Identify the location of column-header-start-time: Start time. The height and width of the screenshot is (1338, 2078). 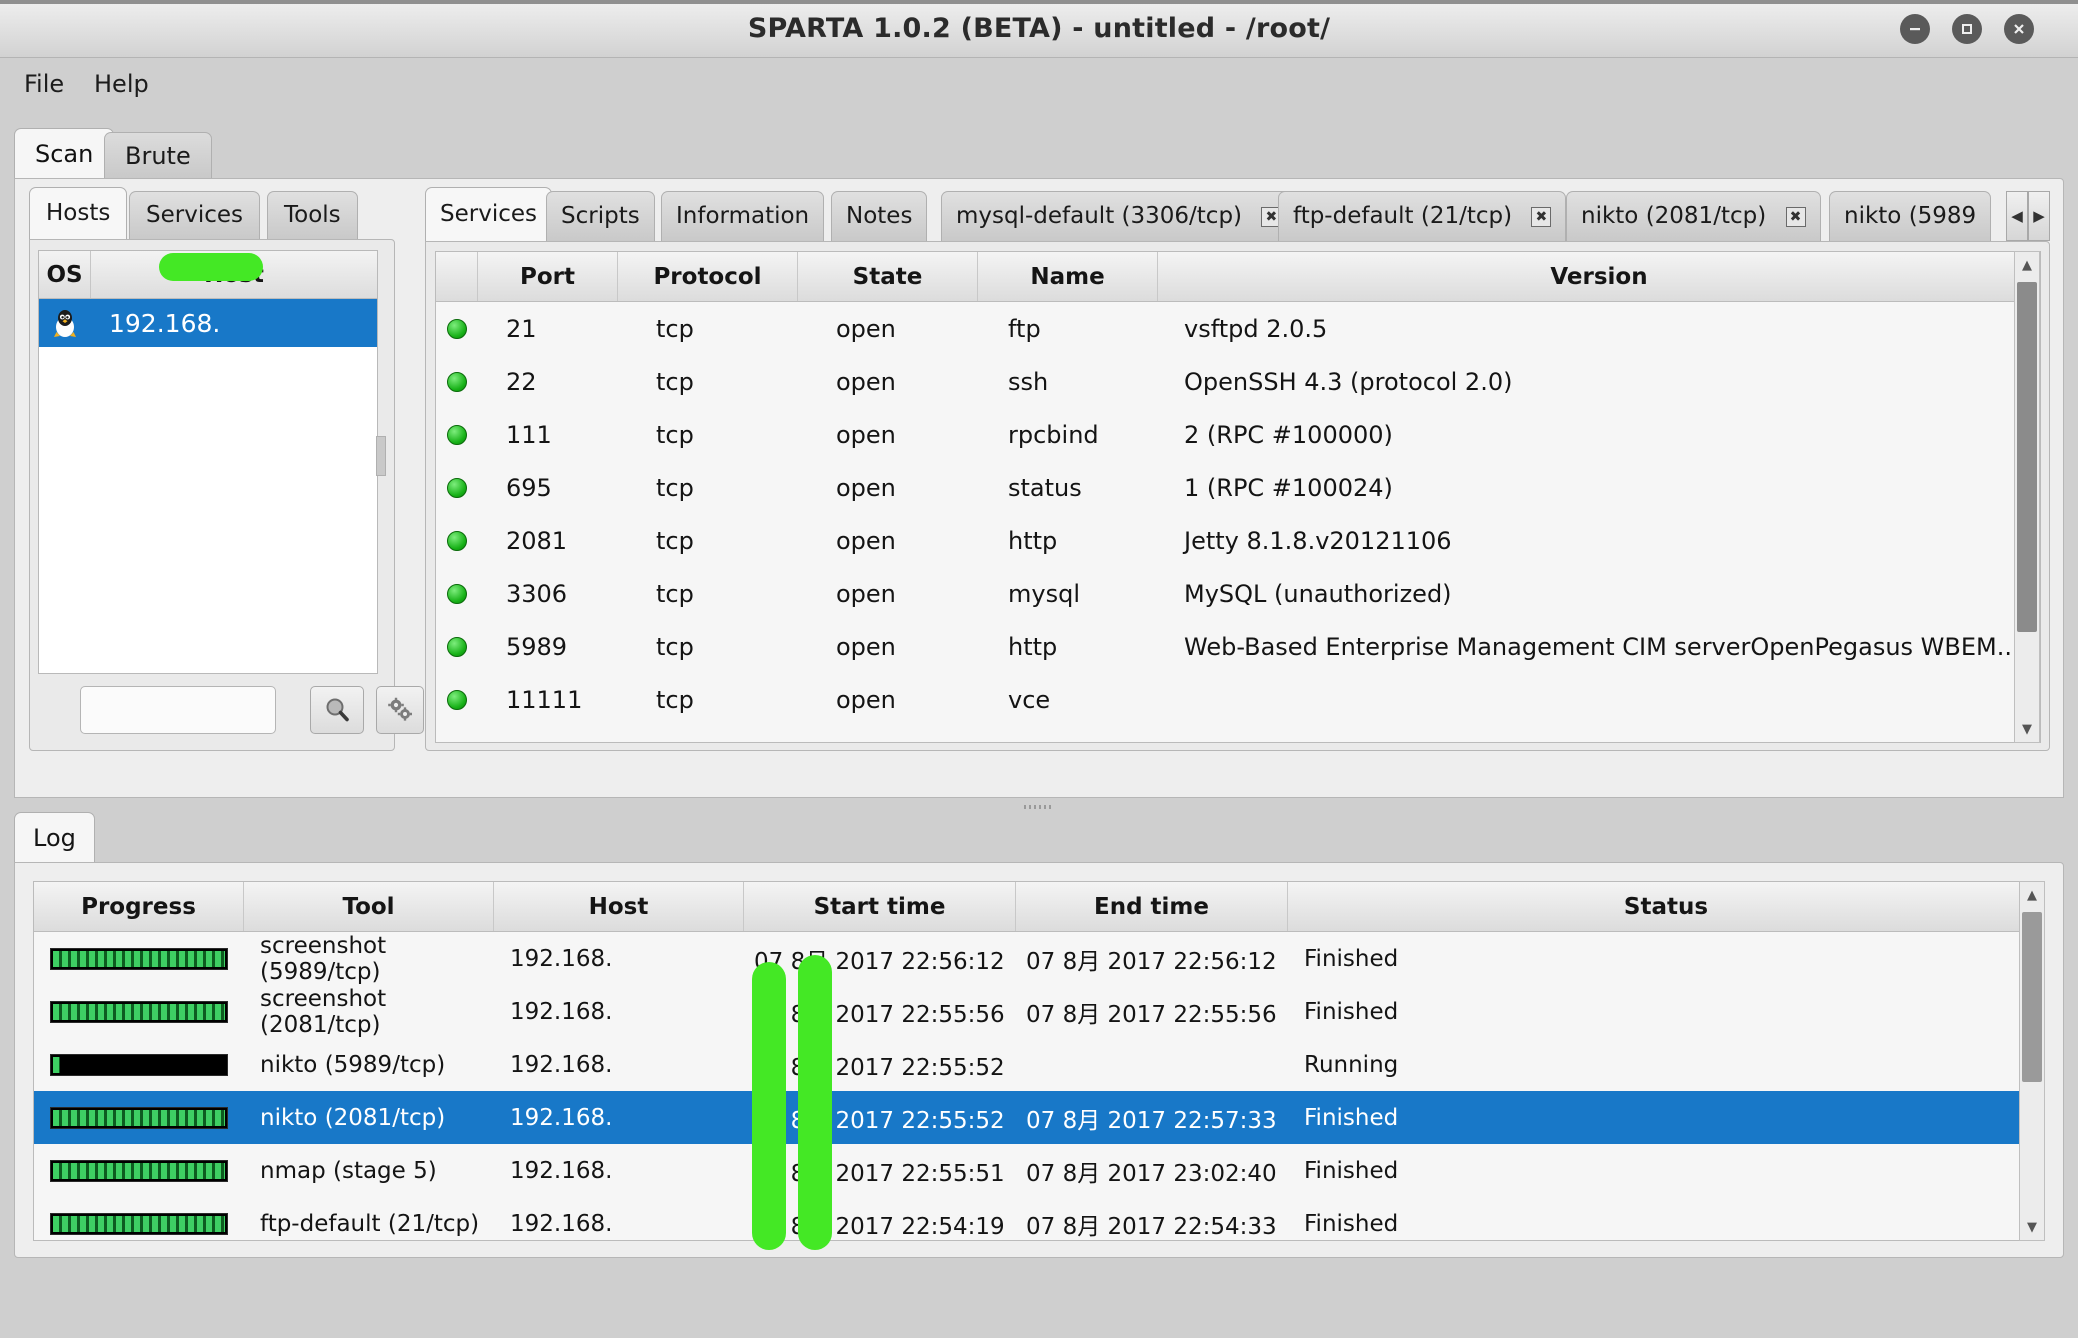
(880, 906).